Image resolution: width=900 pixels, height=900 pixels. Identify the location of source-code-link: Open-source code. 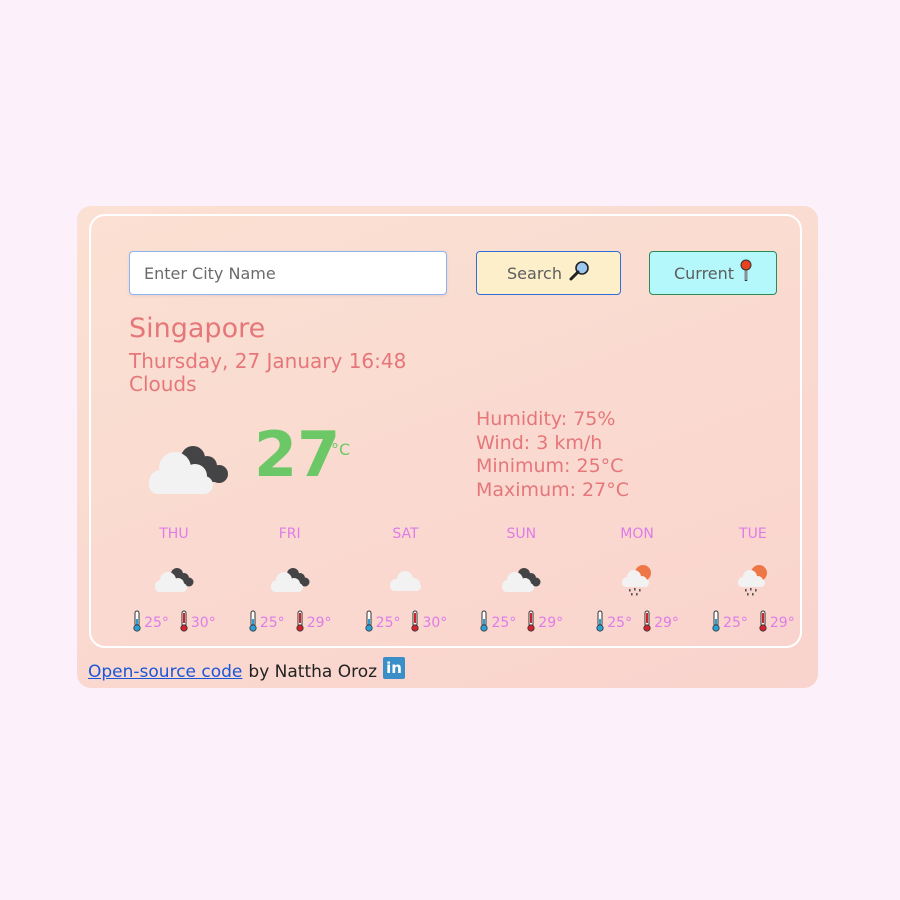
(165, 672).